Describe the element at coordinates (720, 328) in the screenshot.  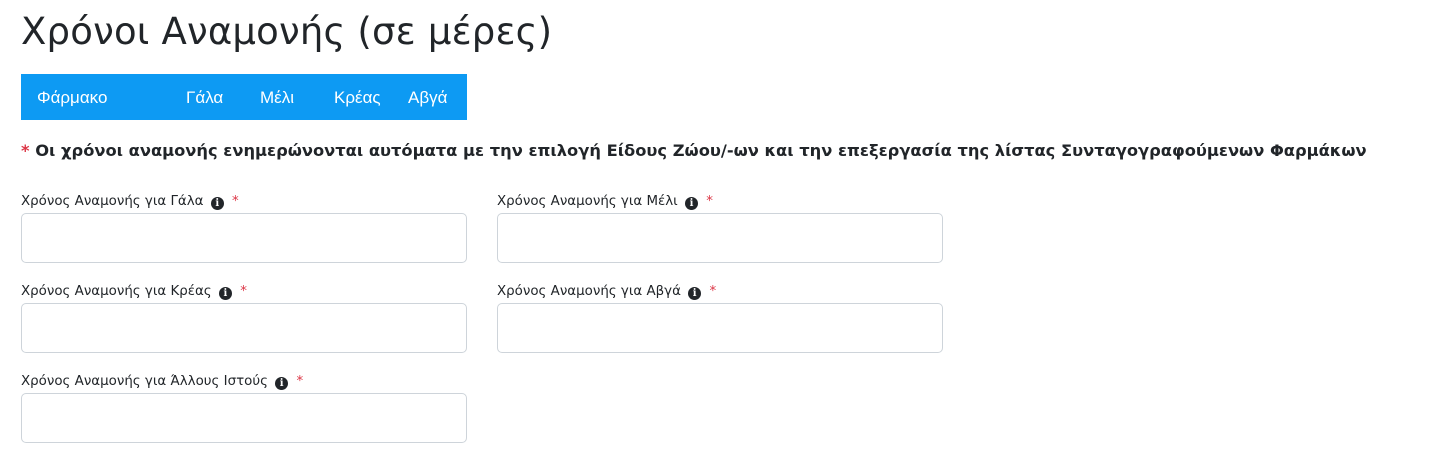
I see `eggs-withdrawal-input` at that location.